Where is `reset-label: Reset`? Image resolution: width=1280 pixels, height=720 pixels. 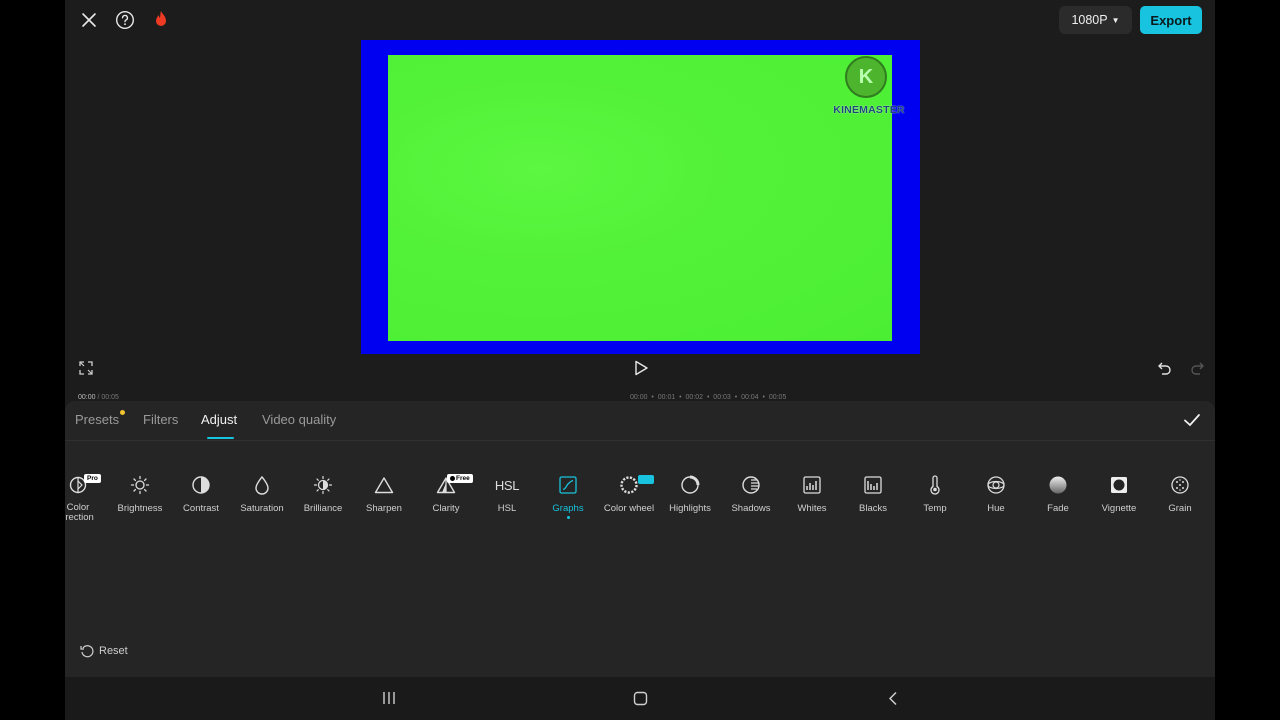
reset-label: Reset is located at coordinates (113, 651).